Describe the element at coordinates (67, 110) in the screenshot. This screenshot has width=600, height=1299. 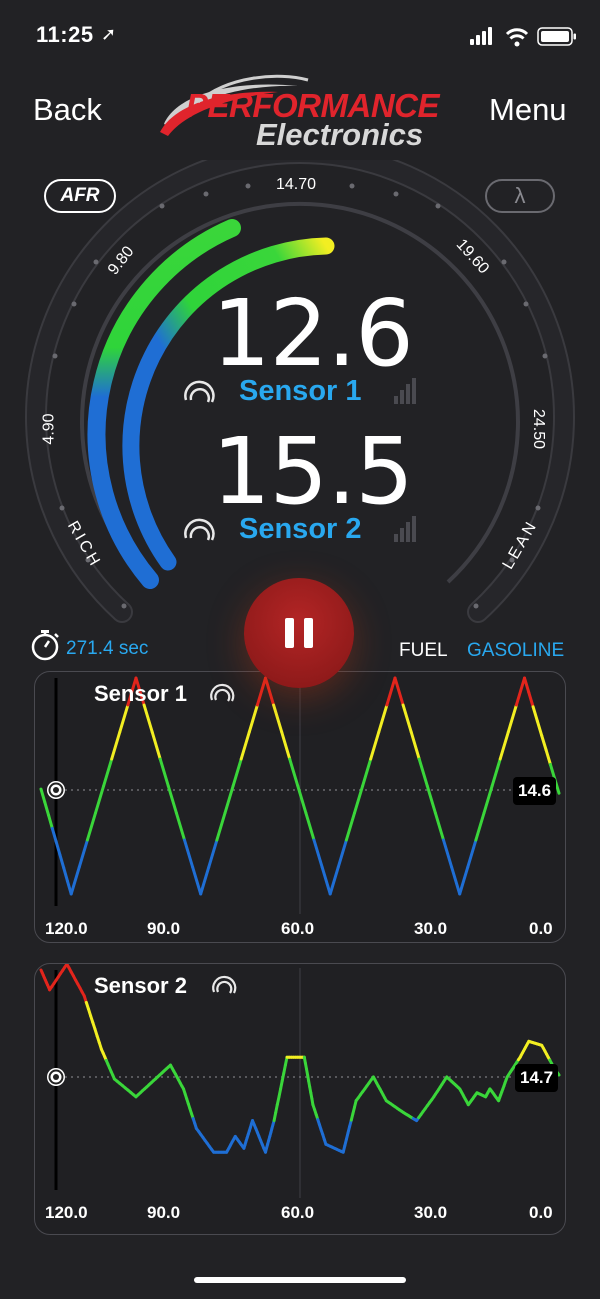
I see `back-button: Back` at that location.